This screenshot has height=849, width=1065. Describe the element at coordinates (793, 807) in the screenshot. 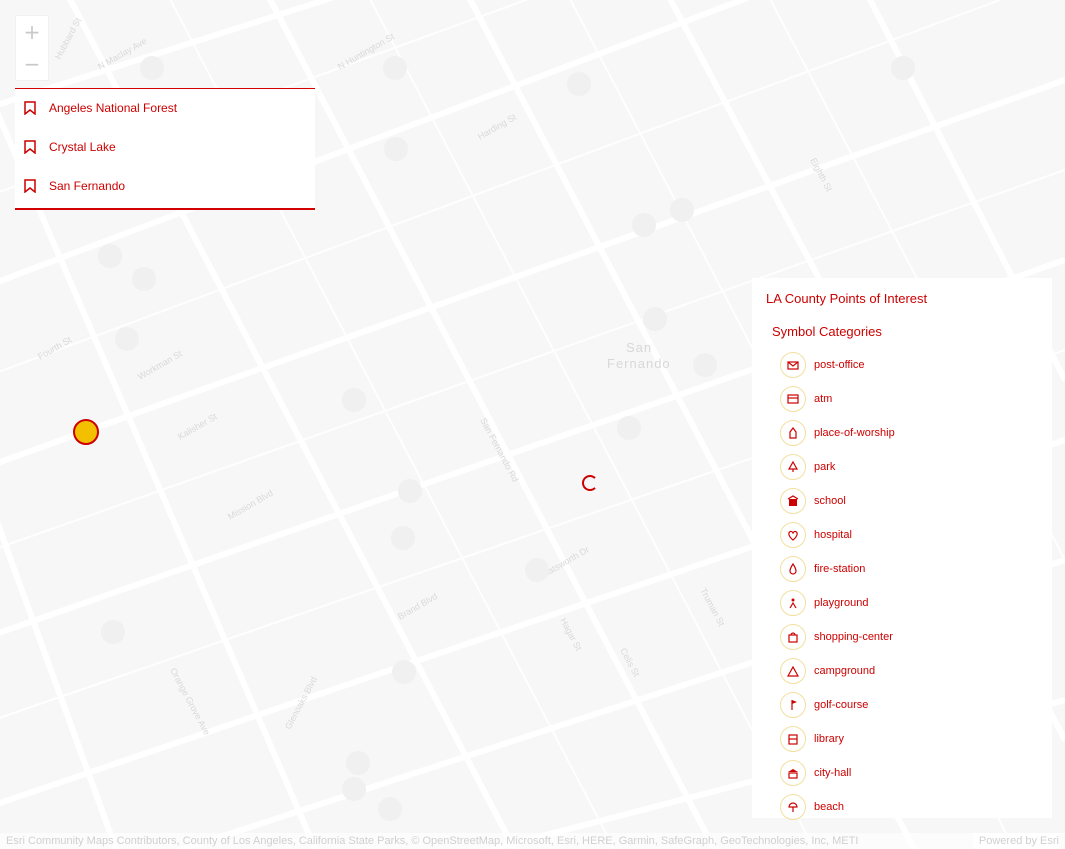

I see `beach-icon` at that location.